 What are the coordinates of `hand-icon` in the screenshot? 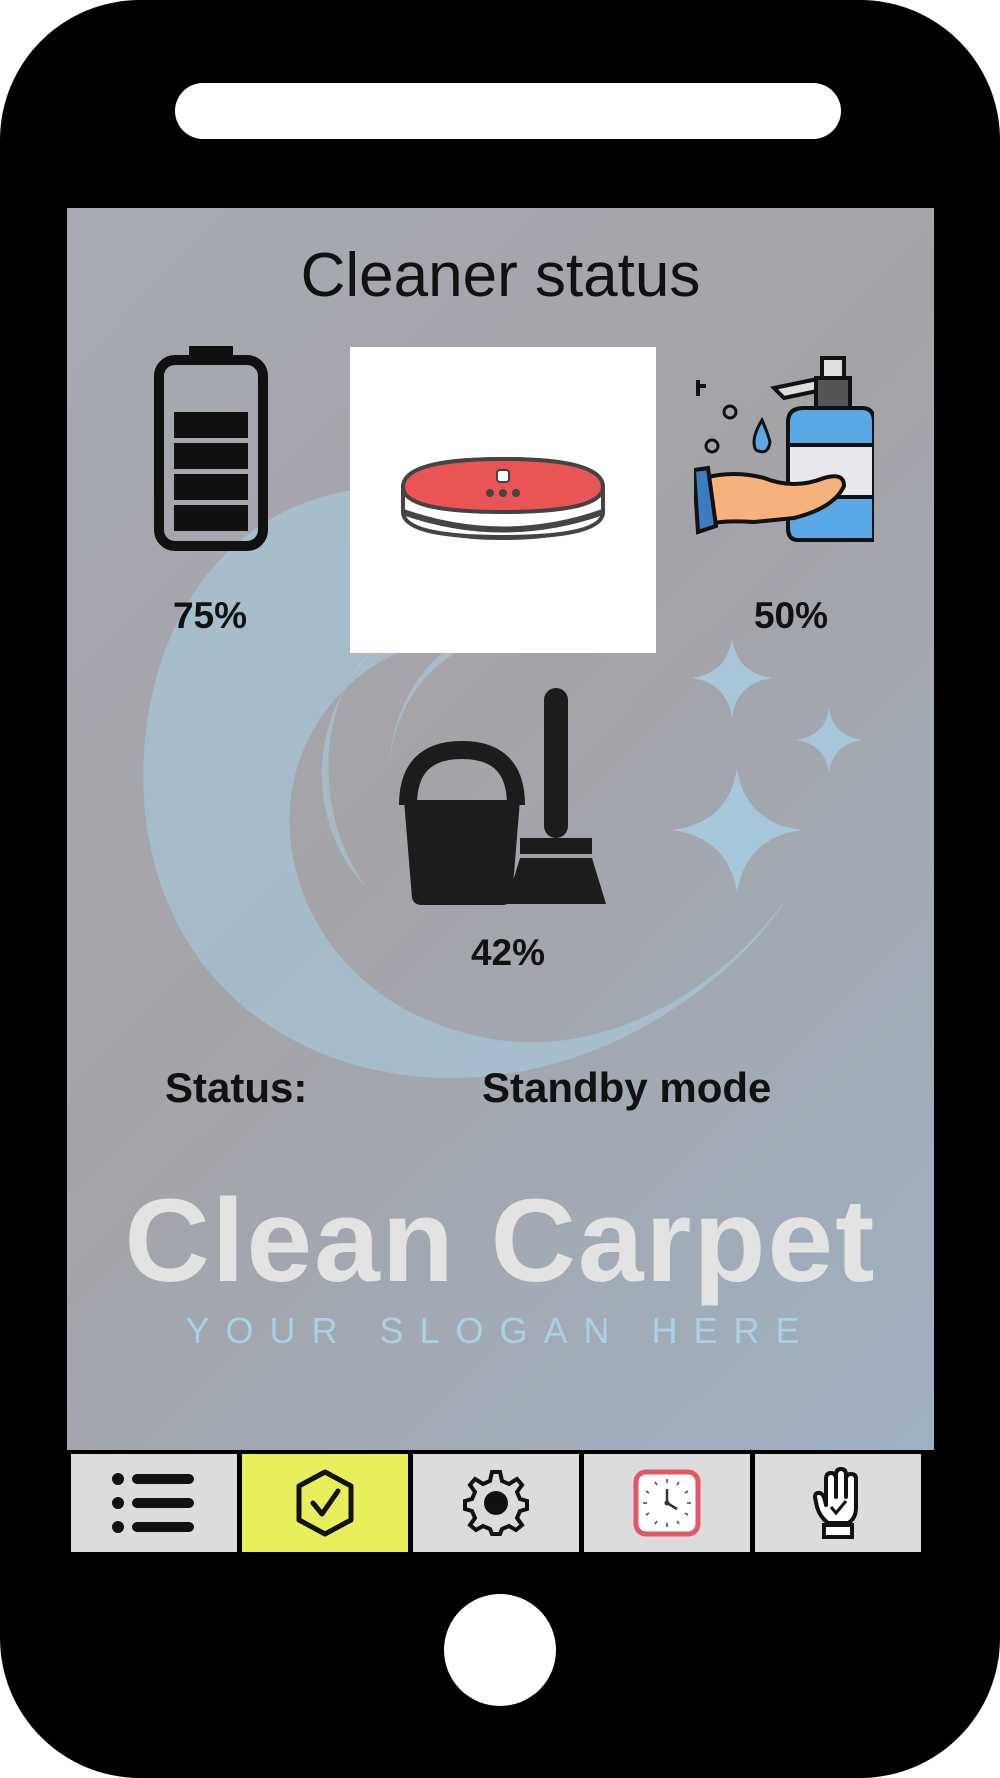 It's located at (835, 1503).